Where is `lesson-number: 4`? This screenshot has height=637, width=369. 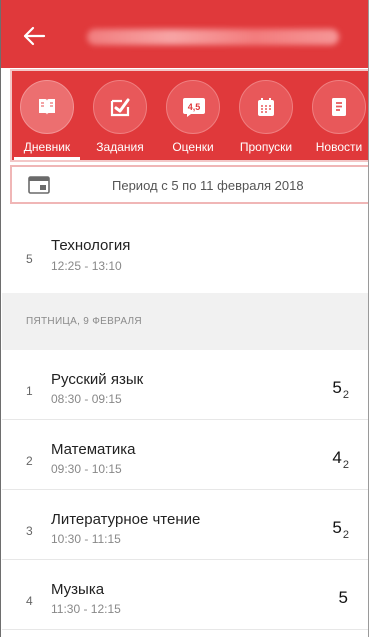 lesson-number: 4 is located at coordinates (29, 601).